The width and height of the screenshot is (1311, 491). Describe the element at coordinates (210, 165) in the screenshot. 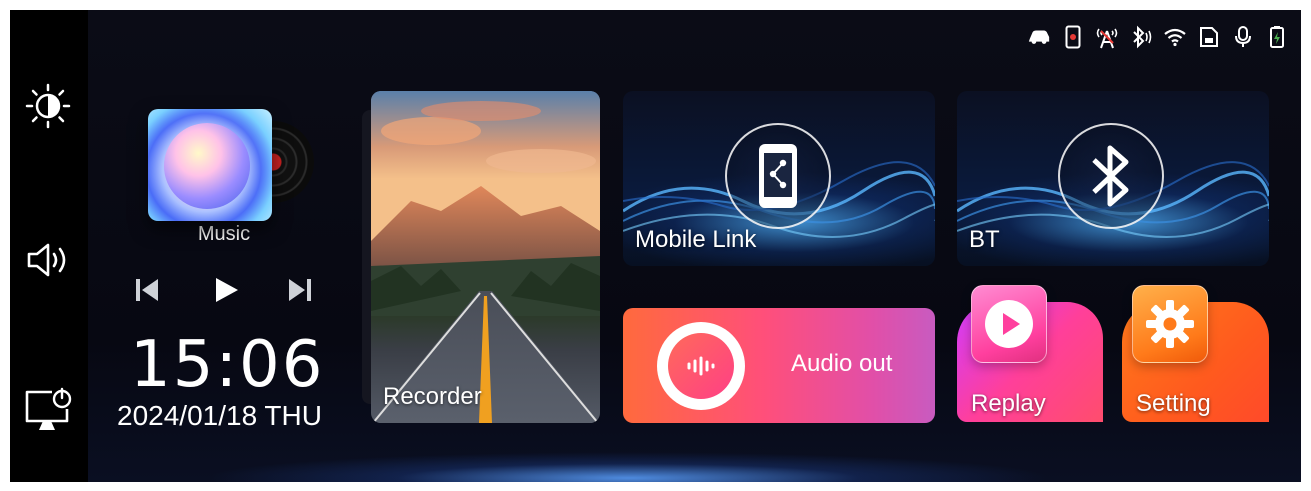

I see `music-album-art` at that location.